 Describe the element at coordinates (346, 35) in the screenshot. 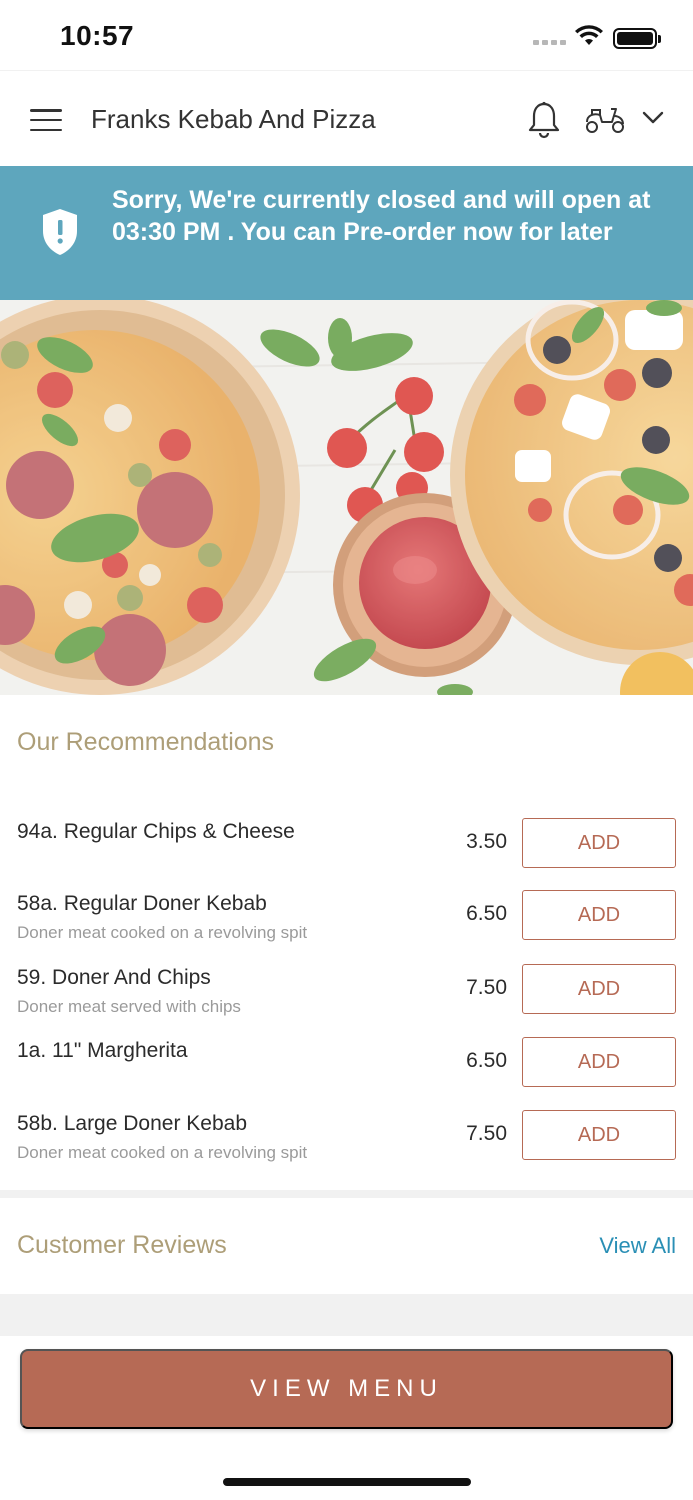

I see `status-bar: 10:57` at that location.